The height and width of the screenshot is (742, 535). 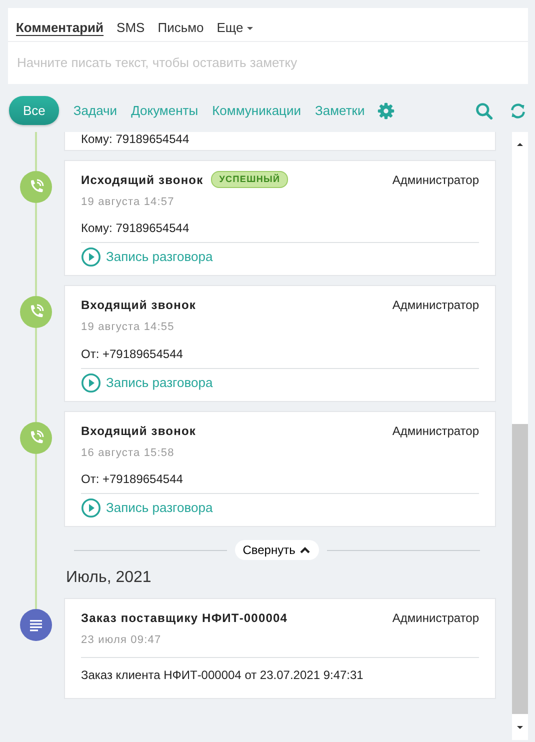 What do you see at coordinates (108, 578) in the screenshot?
I see `month-heading: Июль, 2021` at bounding box center [108, 578].